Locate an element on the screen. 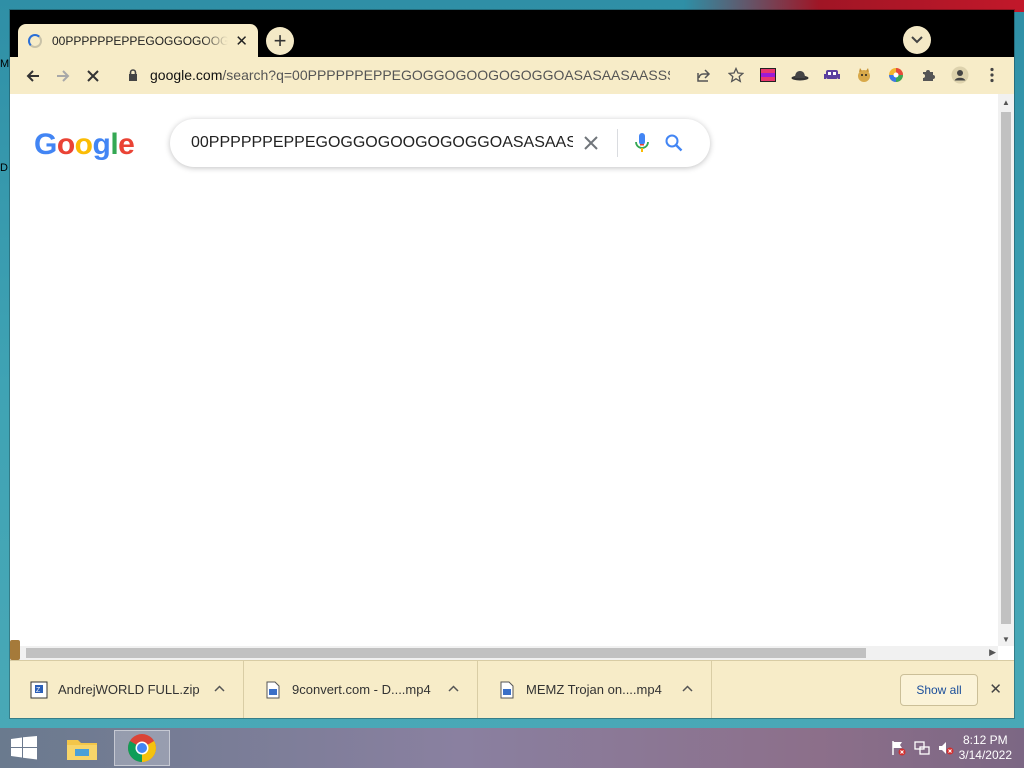  alien-icon is located at coordinates (832, 75).